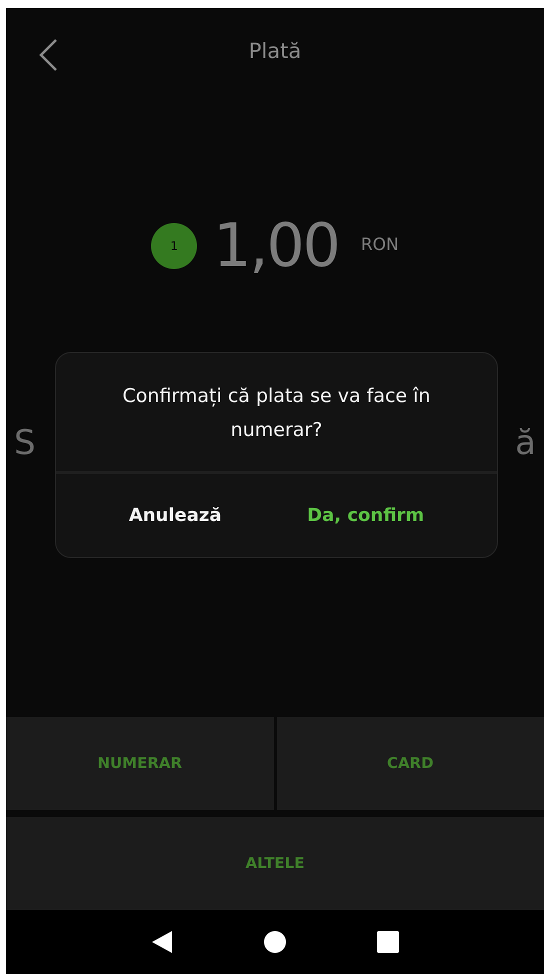 The image size is (544, 974). What do you see at coordinates (277, 413) in the screenshot?
I see `dialog-message: Confirmați că plata se va face în numerar?` at bounding box center [277, 413].